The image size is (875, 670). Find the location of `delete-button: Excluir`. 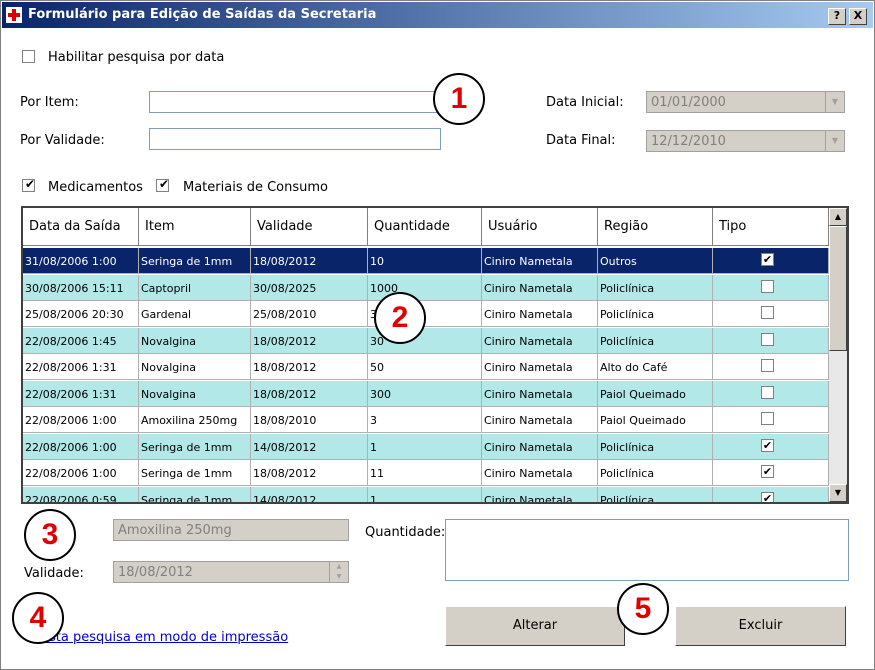

delete-button: Excluir is located at coordinates (760, 626).